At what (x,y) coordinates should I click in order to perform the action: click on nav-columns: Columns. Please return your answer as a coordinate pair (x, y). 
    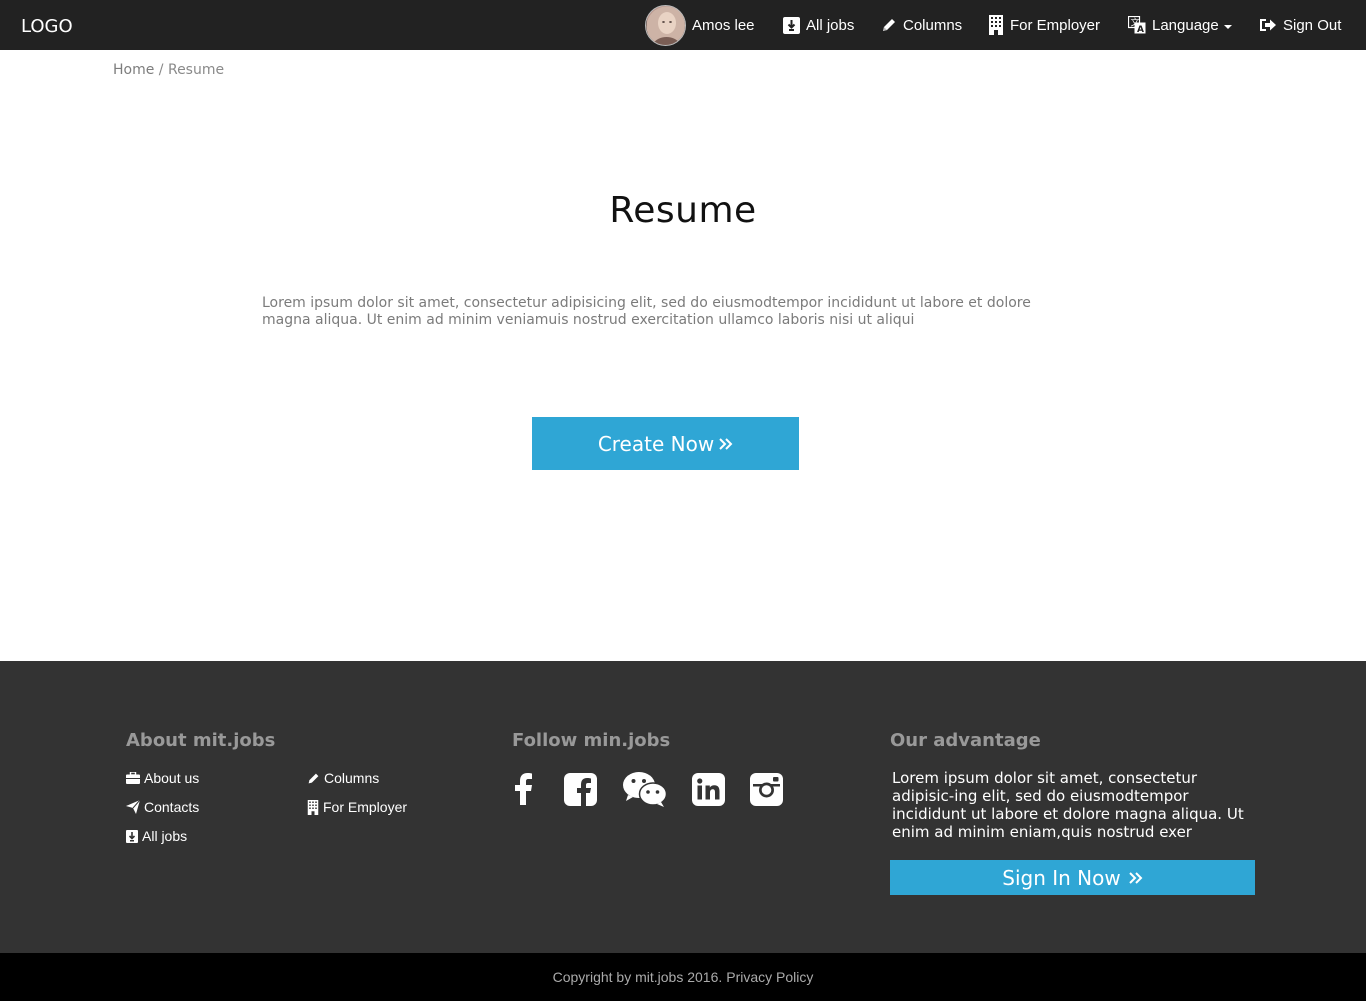
    Looking at the image, I should click on (921, 25).